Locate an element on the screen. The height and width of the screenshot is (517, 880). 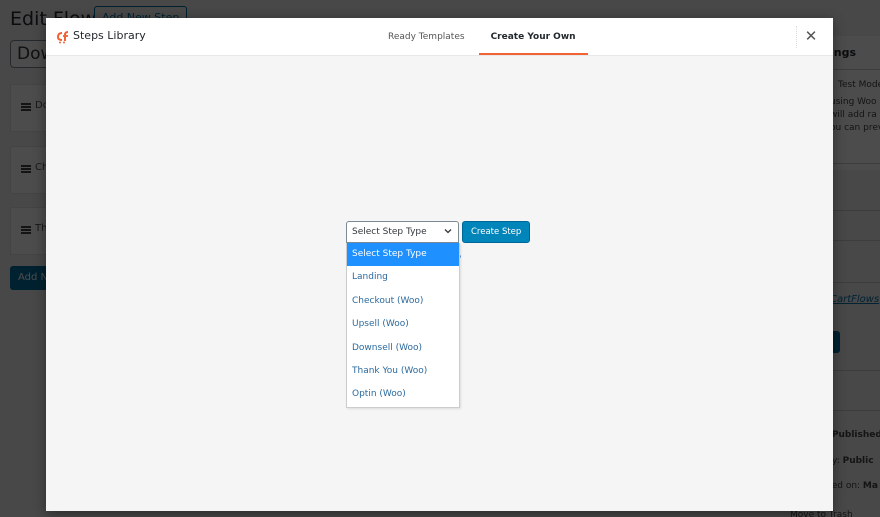
header-divider is located at coordinates (796, 37).